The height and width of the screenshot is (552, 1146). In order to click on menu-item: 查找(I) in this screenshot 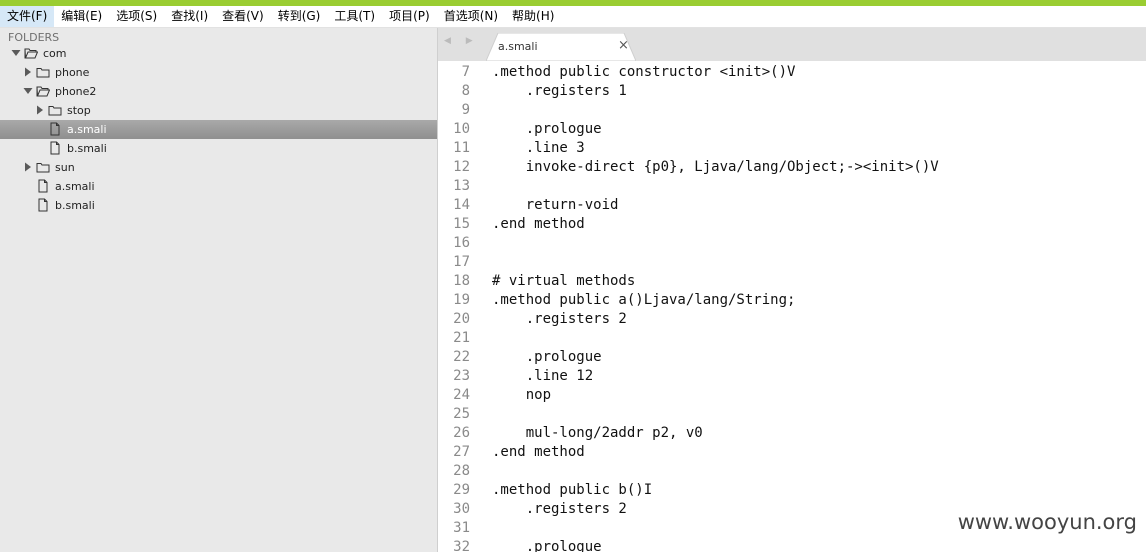, I will do `click(189, 16)`.